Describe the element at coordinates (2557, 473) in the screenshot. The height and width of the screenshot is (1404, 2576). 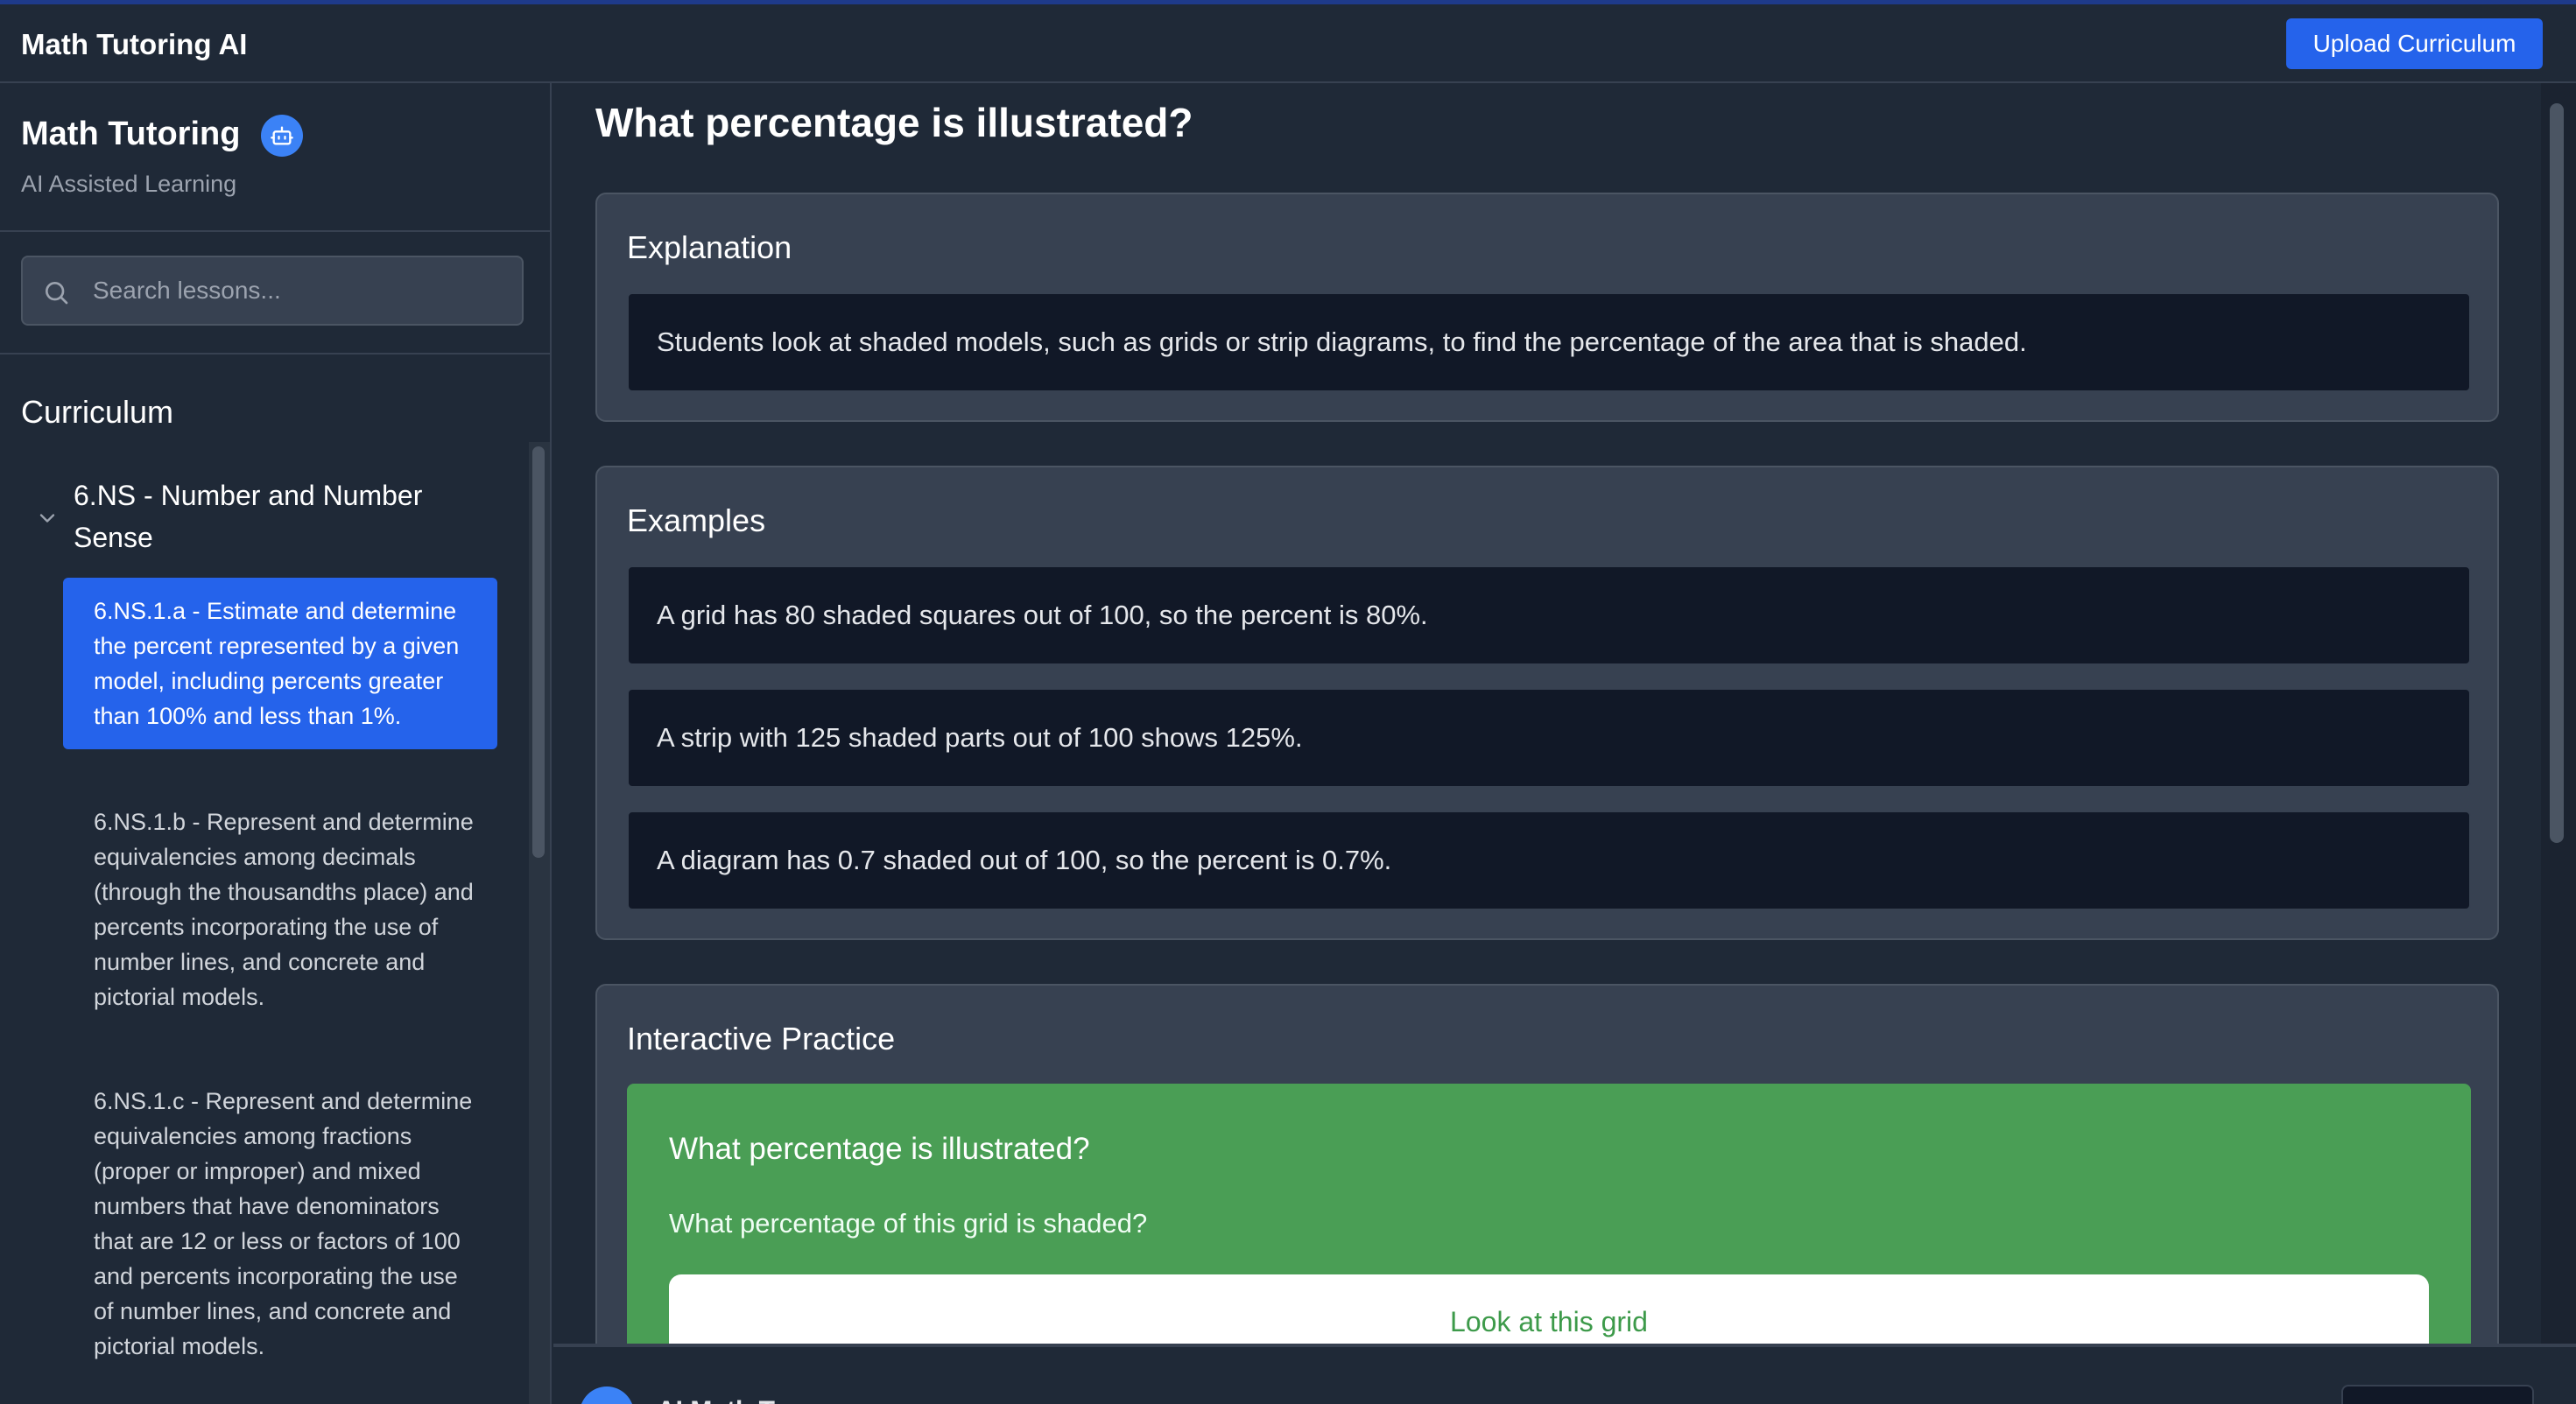
I see `main-scrollbar-thumb` at that location.